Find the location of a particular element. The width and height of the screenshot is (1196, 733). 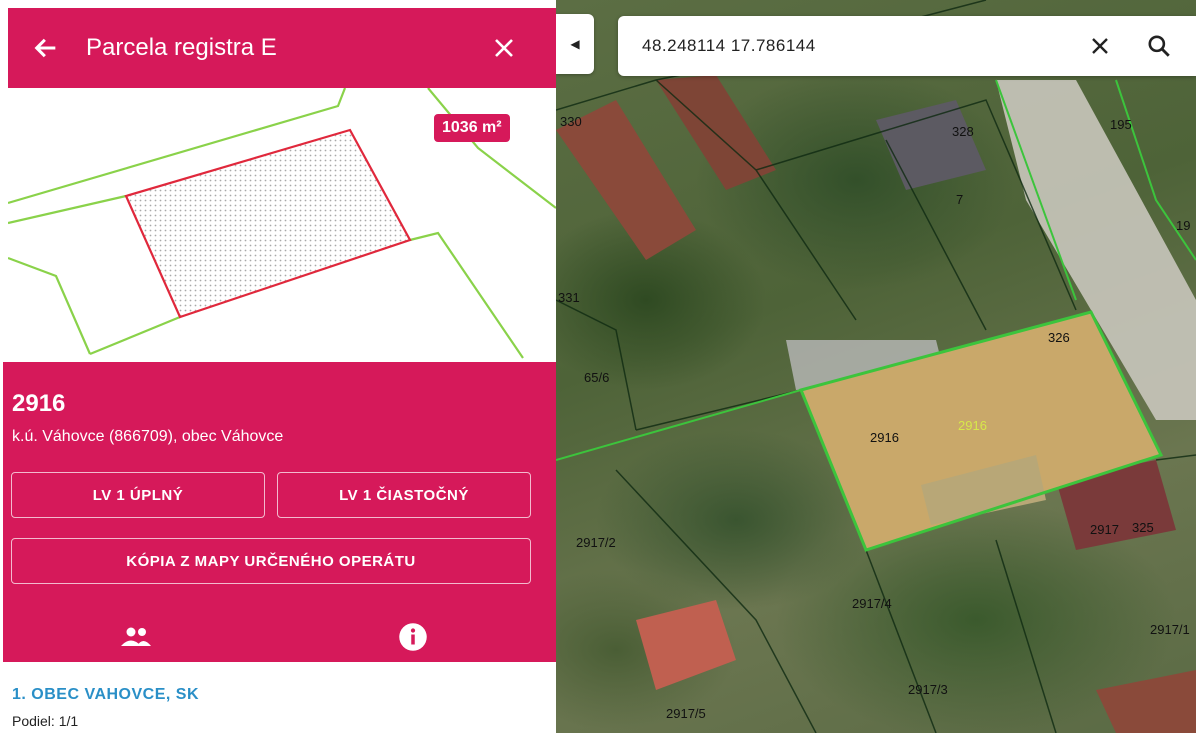

panel-title: Parcela registra E is located at coordinates (181, 47).